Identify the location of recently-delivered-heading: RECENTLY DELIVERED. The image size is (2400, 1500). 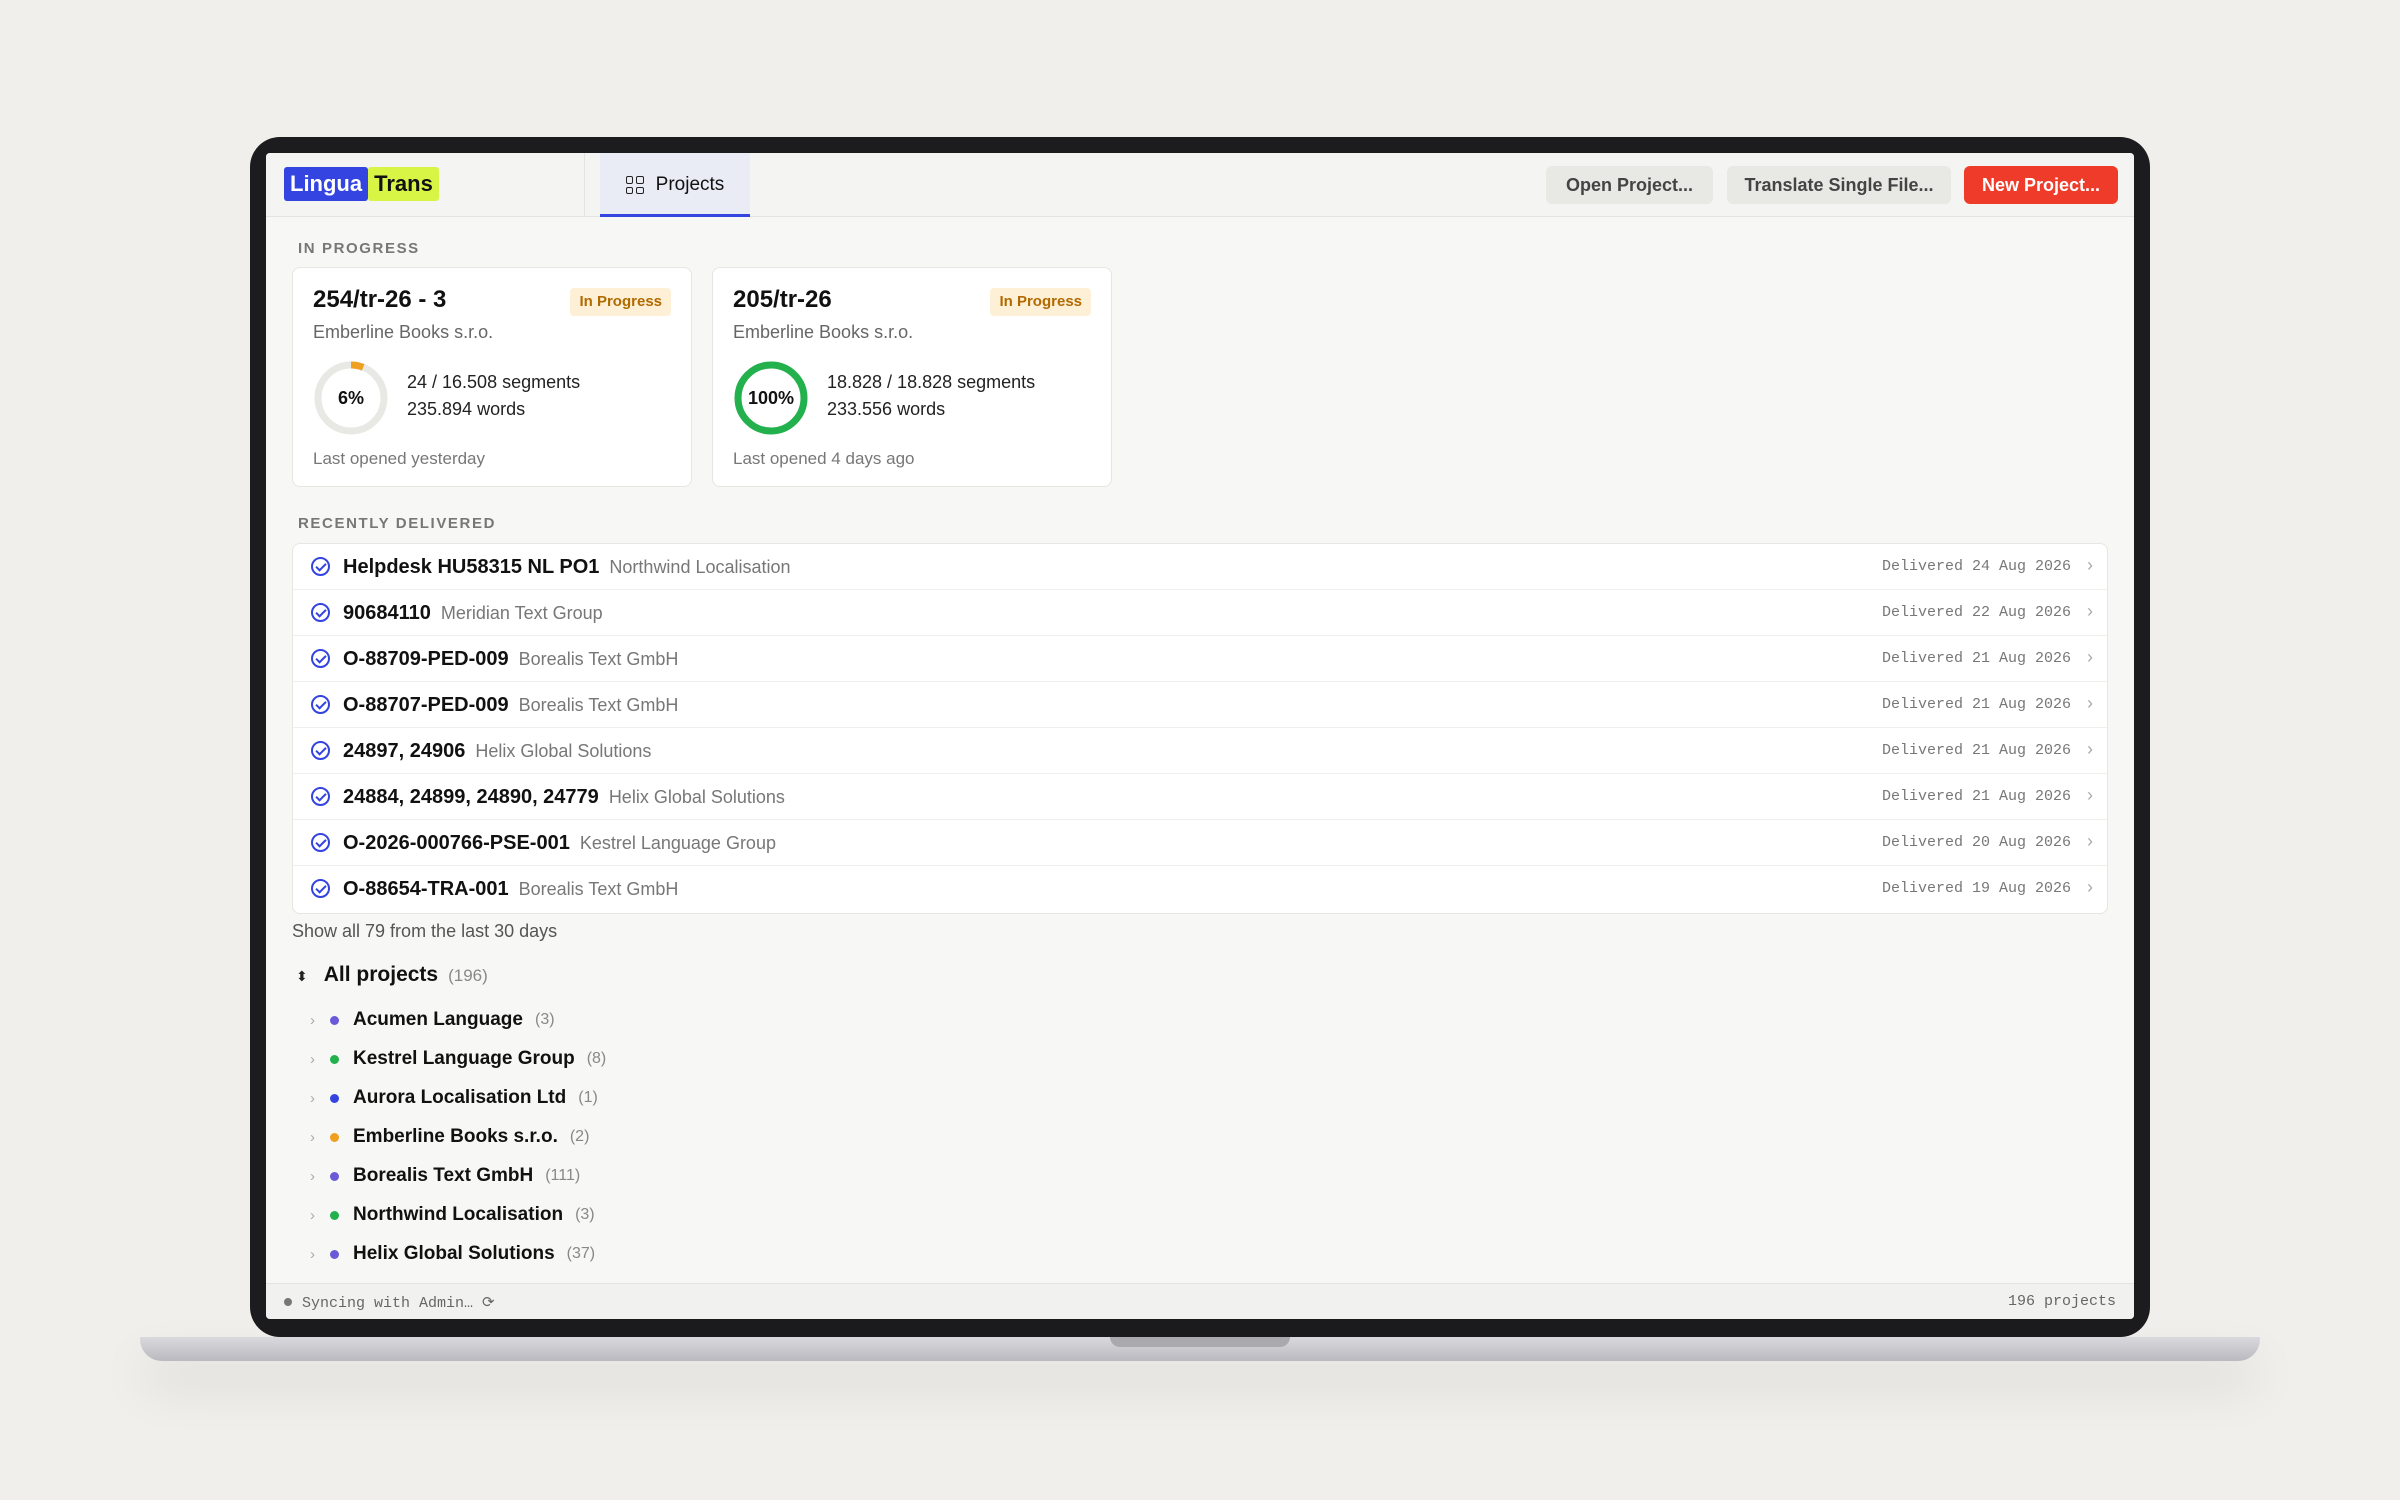
(397, 523).